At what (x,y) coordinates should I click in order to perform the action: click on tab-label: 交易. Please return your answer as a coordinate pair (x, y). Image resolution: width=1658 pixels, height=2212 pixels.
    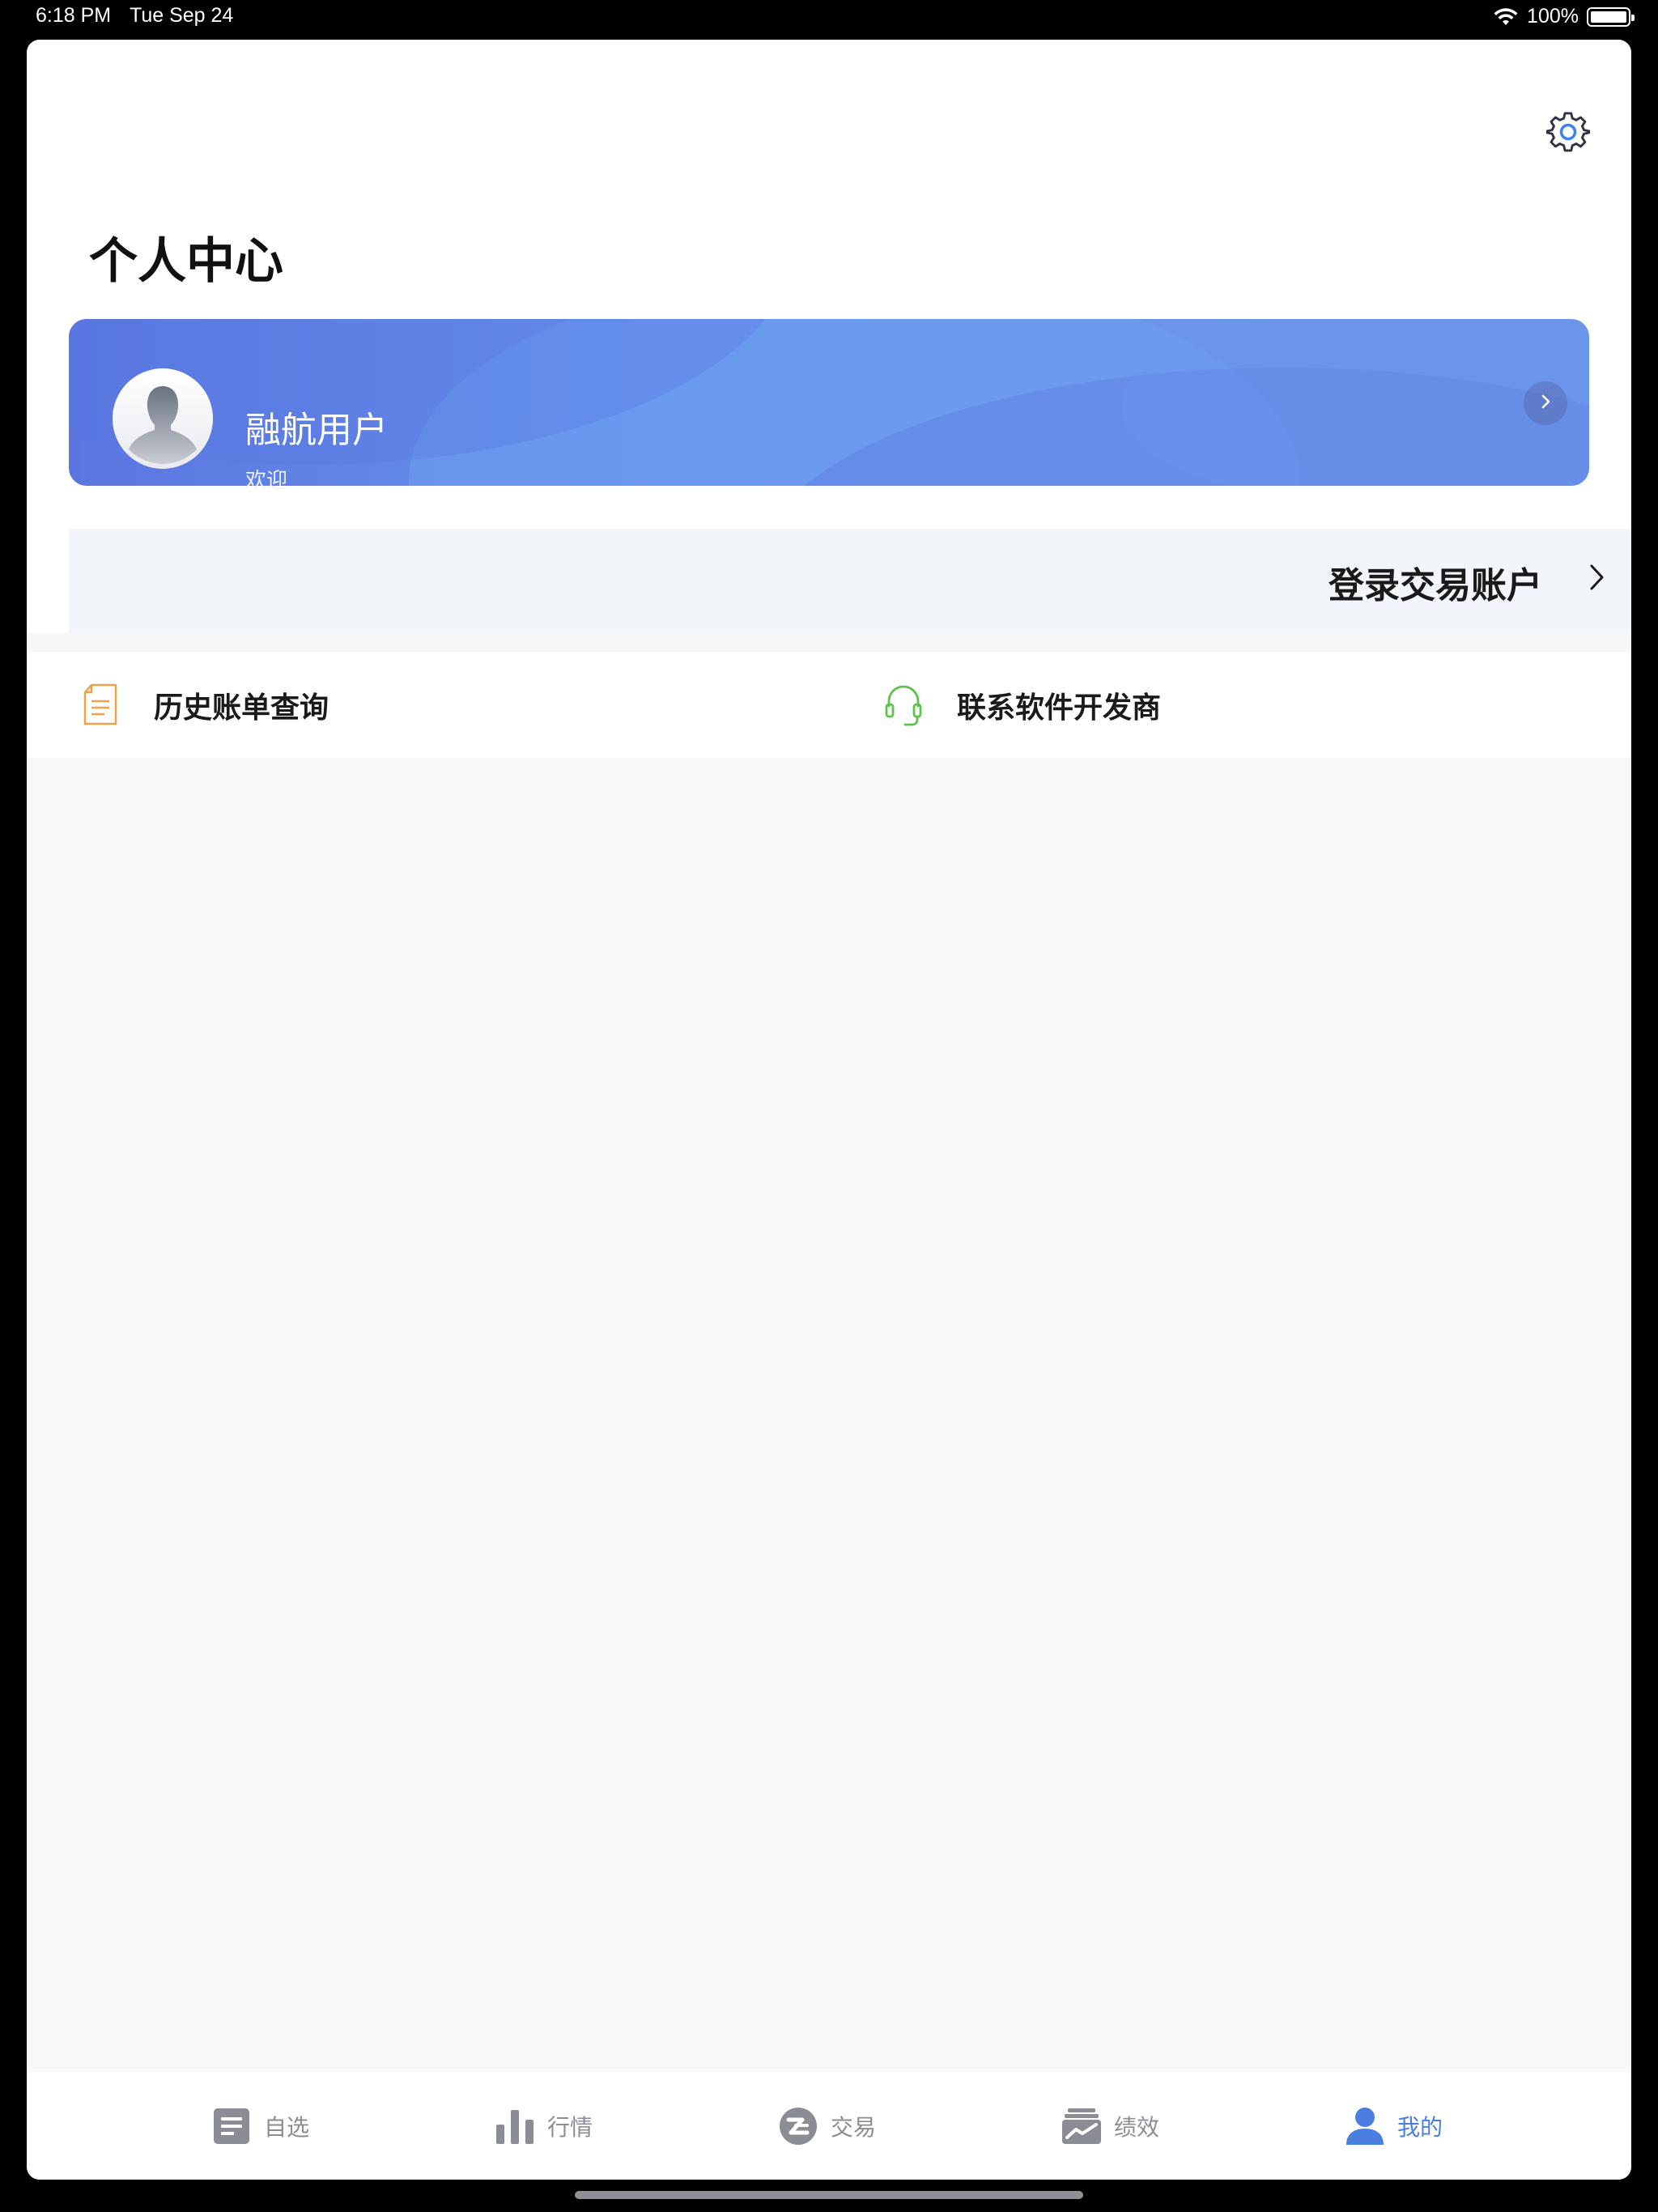
    Looking at the image, I should click on (854, 2127).